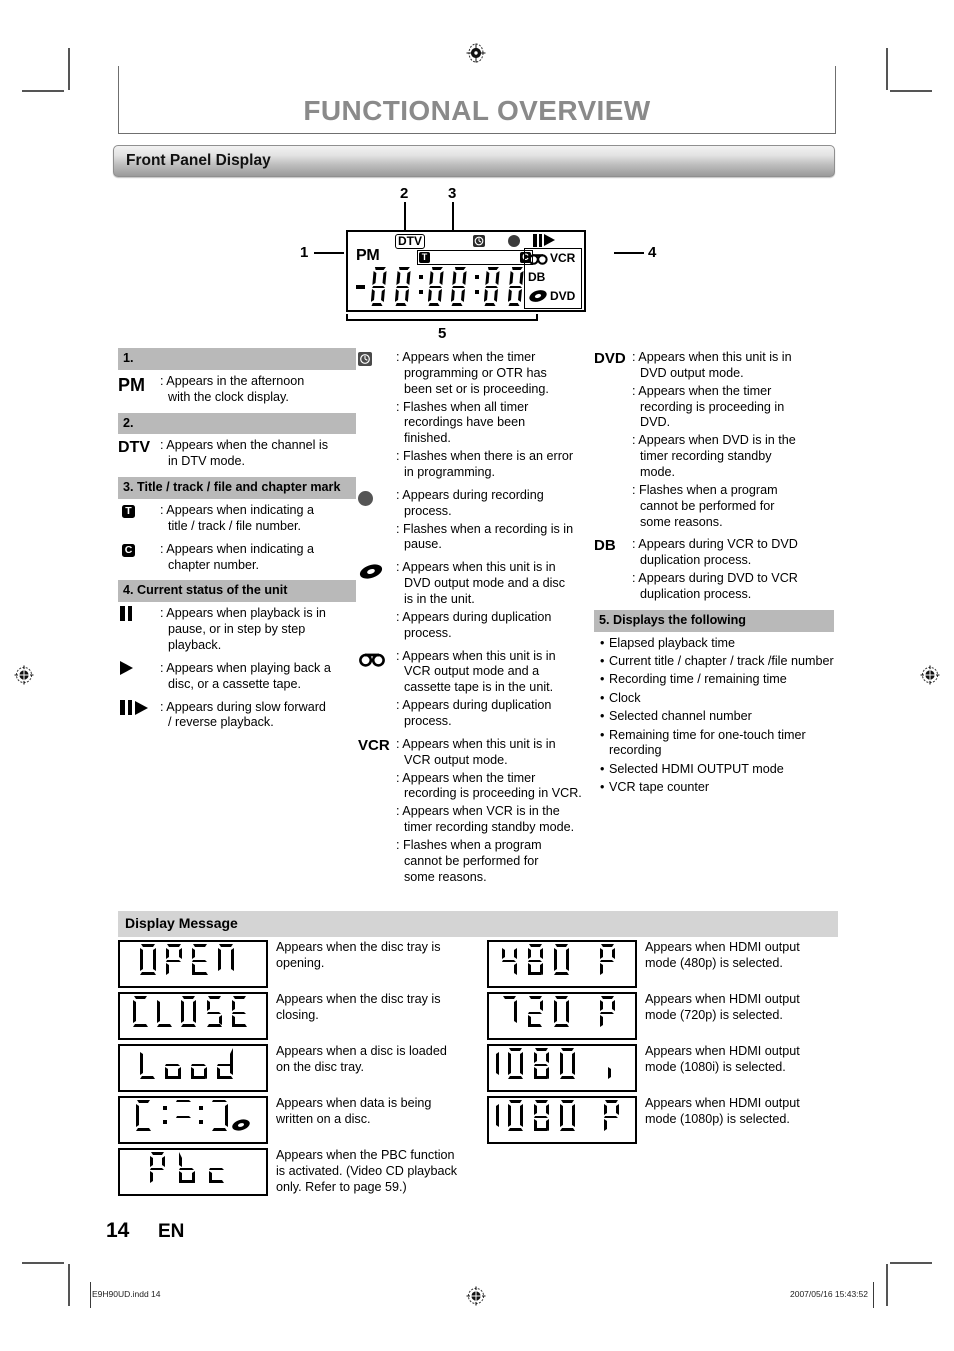 The image size is (954, 1351). What do you see at coordinates (237, 359) in the screenshot?
I see `legend-header-1: 1.` at bounding box center [237, 359].